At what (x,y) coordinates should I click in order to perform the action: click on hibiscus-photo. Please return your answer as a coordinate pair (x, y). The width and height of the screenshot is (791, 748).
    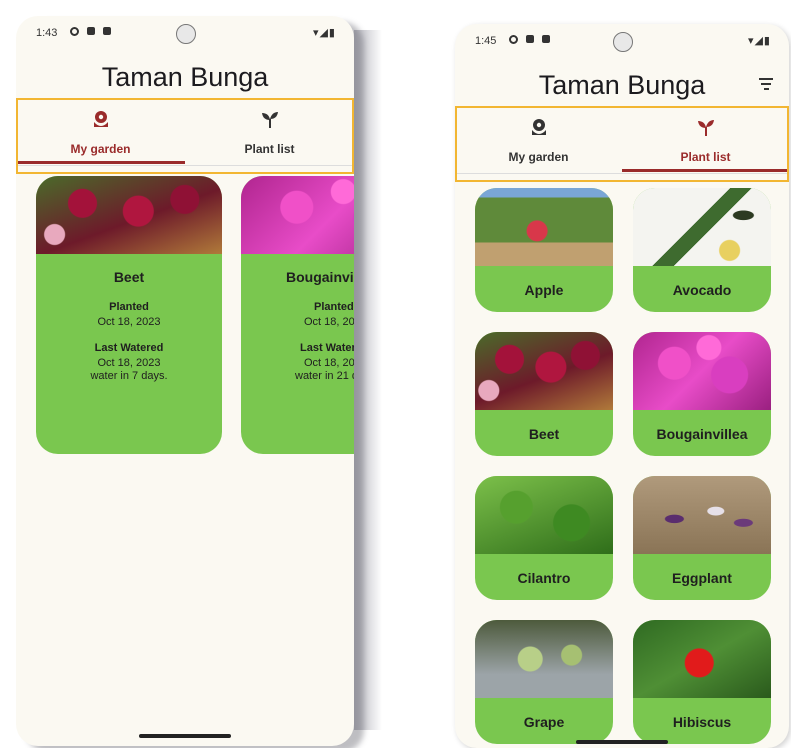
    Looking at the image, I should click on (702, 659).